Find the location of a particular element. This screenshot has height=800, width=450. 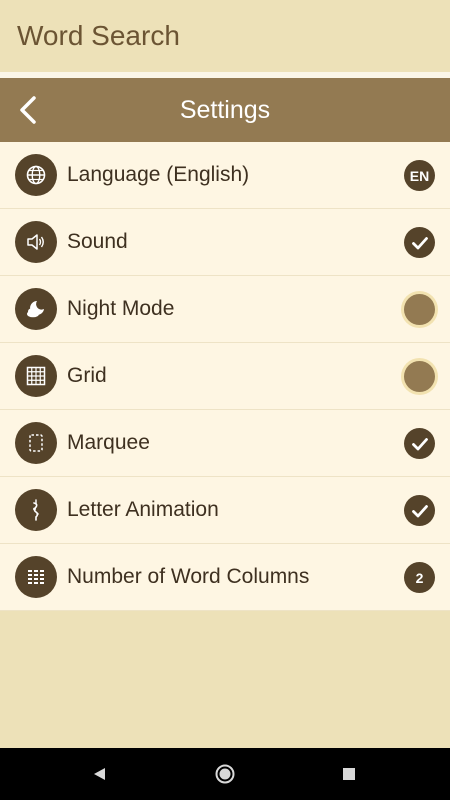

settings-header: Settings is located at coordinates (225, 110).